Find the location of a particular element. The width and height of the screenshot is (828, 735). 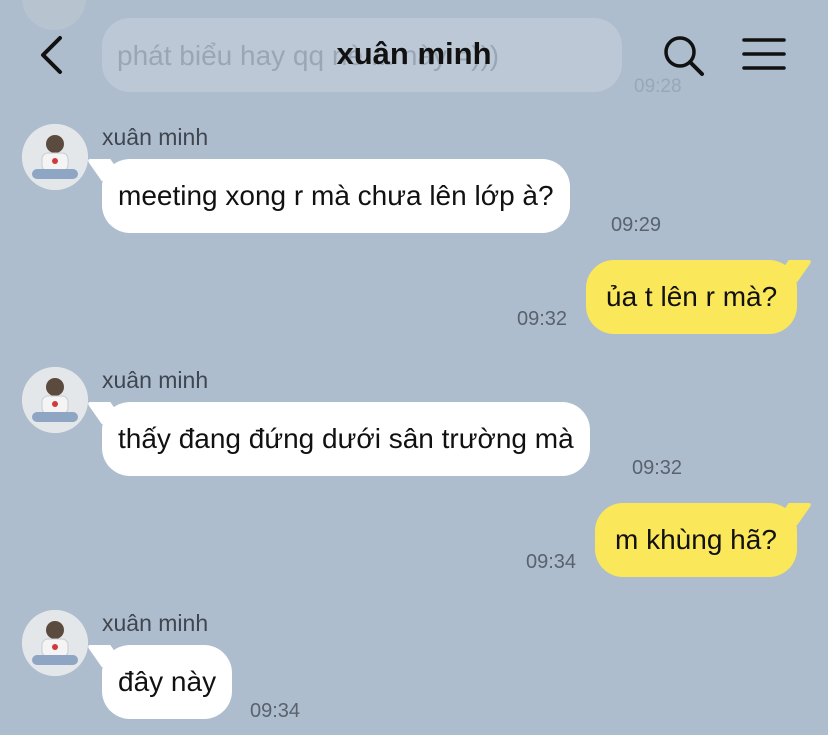

hamburger-menu-icon is located at coordinates (764, 54).